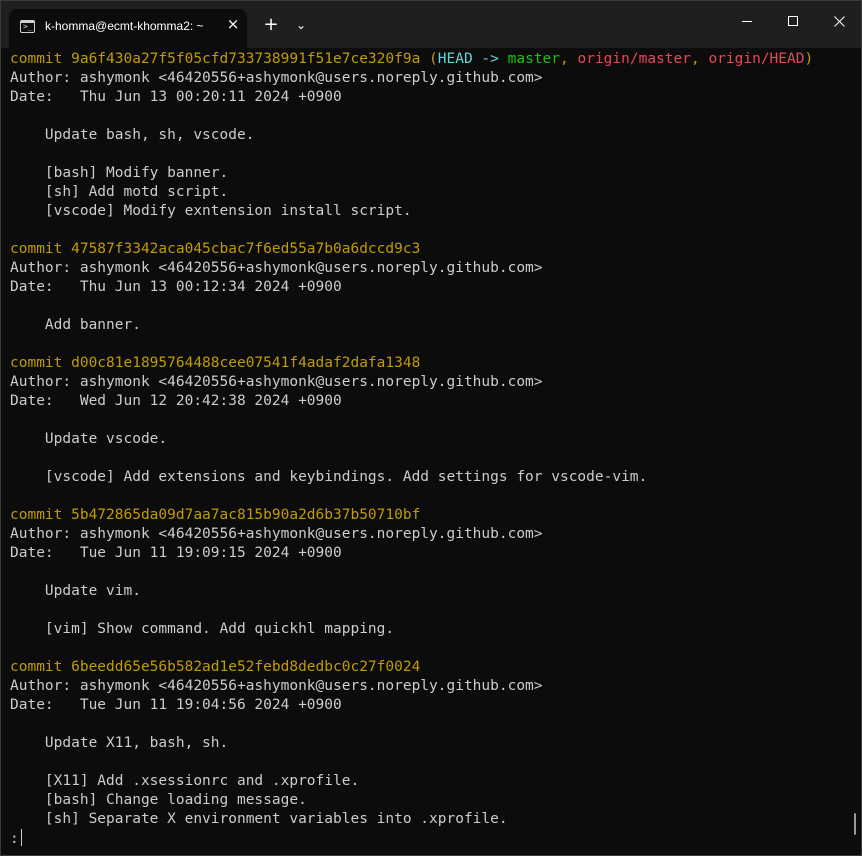 The image size is (862, 856). I want to click on message-line: Update vscode., so click(89, 439).